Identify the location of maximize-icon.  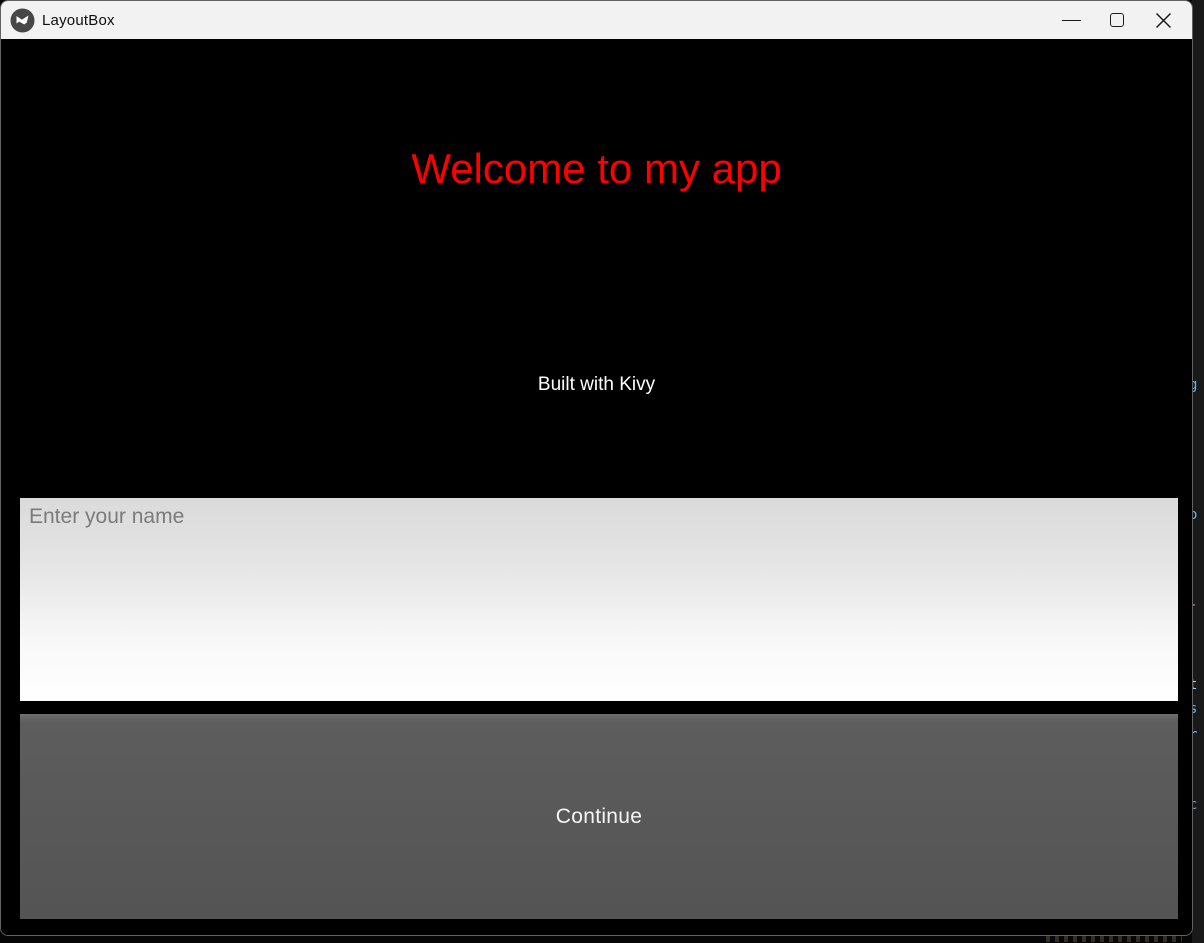
(1117, 20).